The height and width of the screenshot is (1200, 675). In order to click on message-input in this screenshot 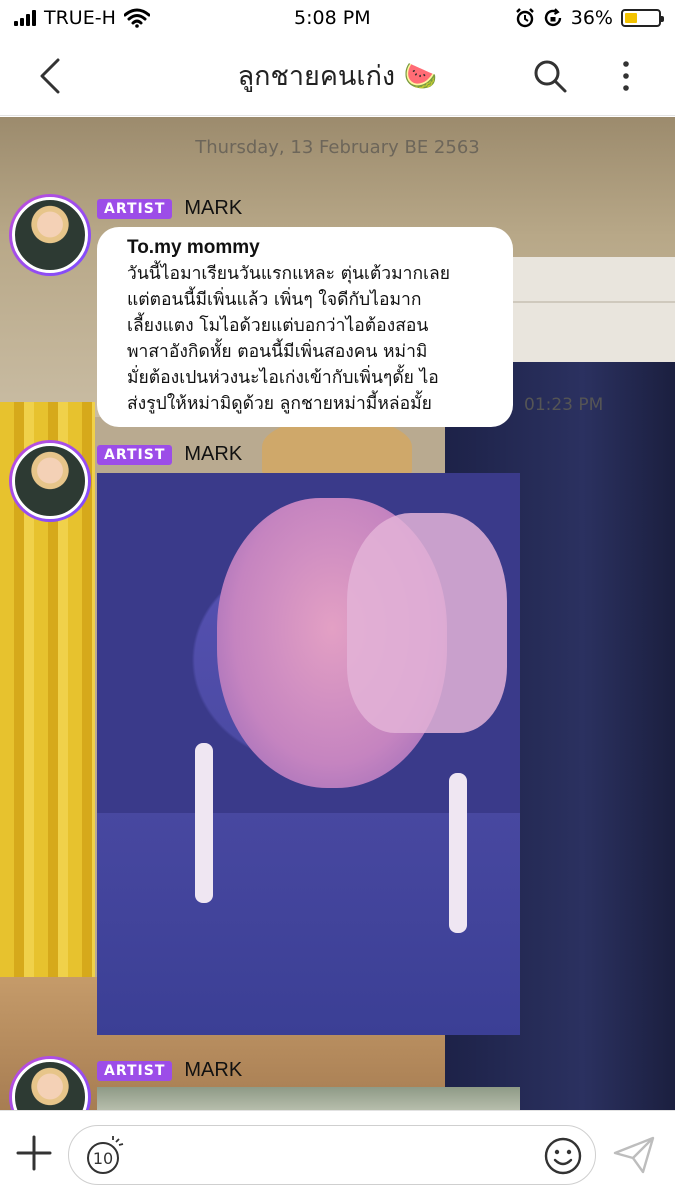, I will do `click(330, 1156)`.